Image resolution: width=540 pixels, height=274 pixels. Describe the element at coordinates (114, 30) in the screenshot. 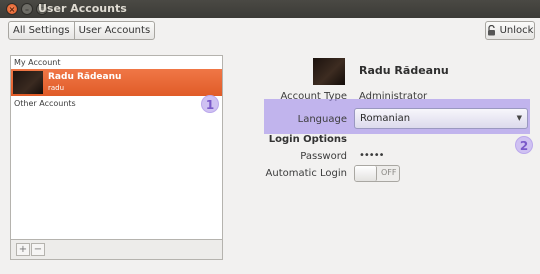

I see `user-accounts-button: User Accounts` at that location.